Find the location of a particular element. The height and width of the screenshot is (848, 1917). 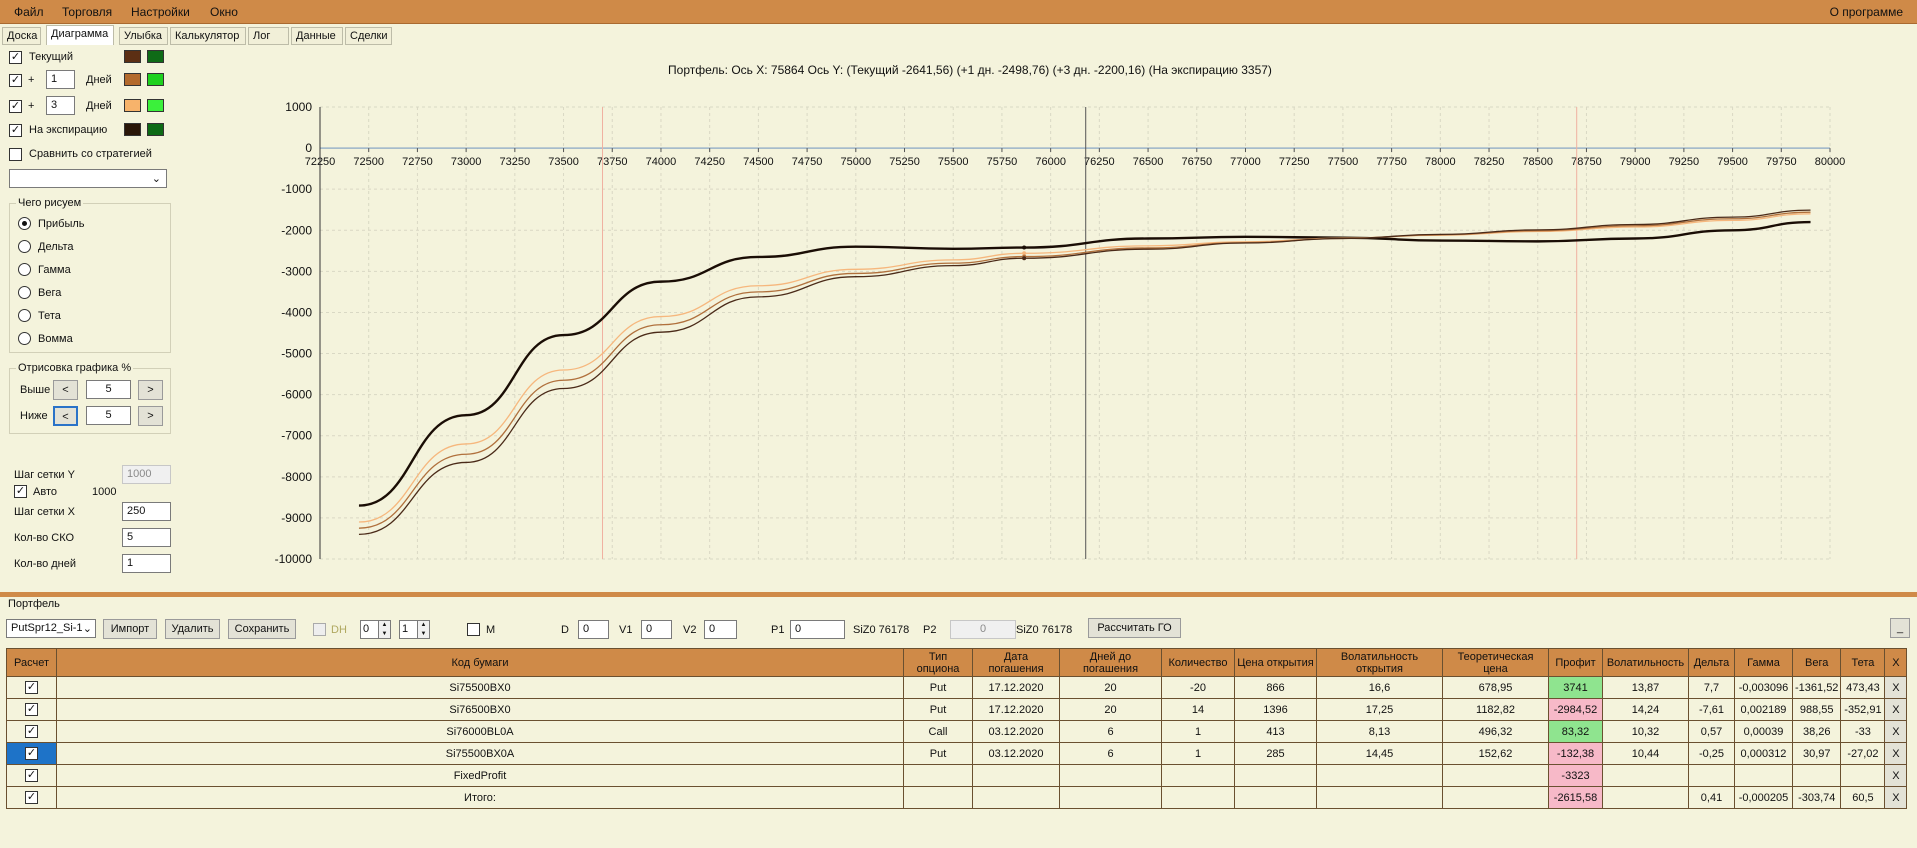

calc-go-button: Рассчитать ГО is located at coordinates (1134, 628).